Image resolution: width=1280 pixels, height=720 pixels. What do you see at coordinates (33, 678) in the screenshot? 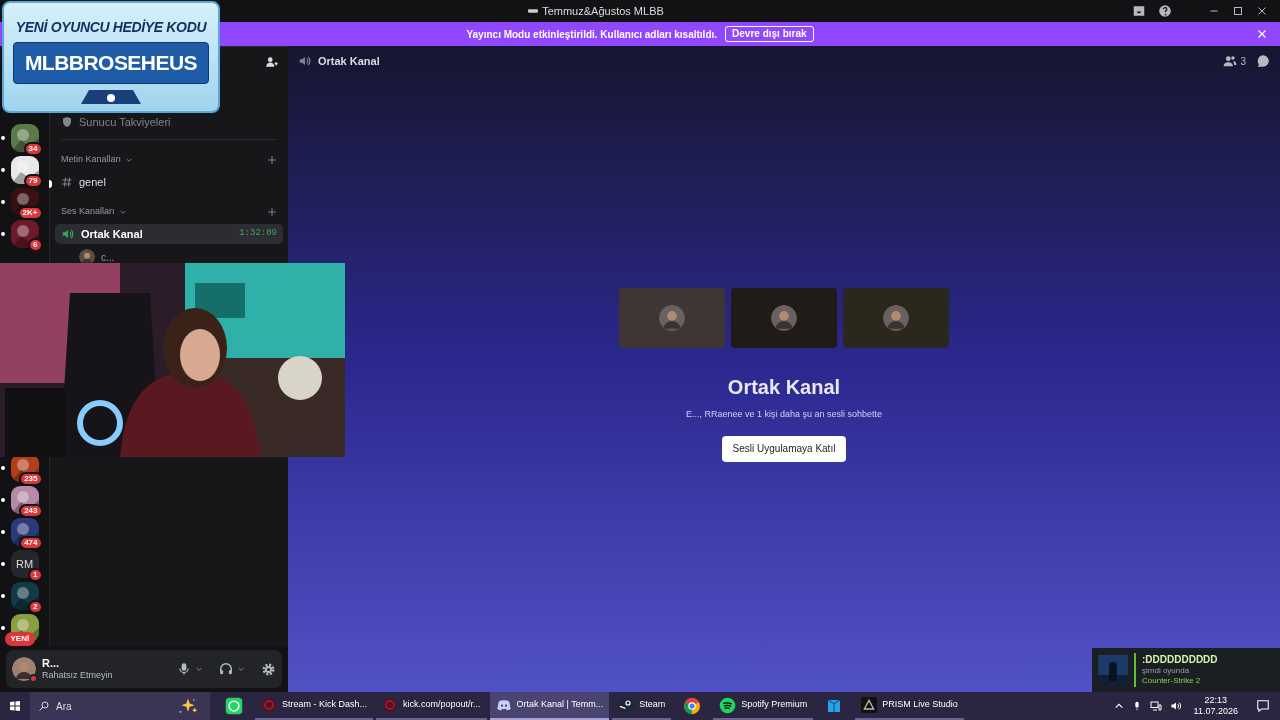
I see `do-not-disturb-icon` at bounding box center [33, 678].